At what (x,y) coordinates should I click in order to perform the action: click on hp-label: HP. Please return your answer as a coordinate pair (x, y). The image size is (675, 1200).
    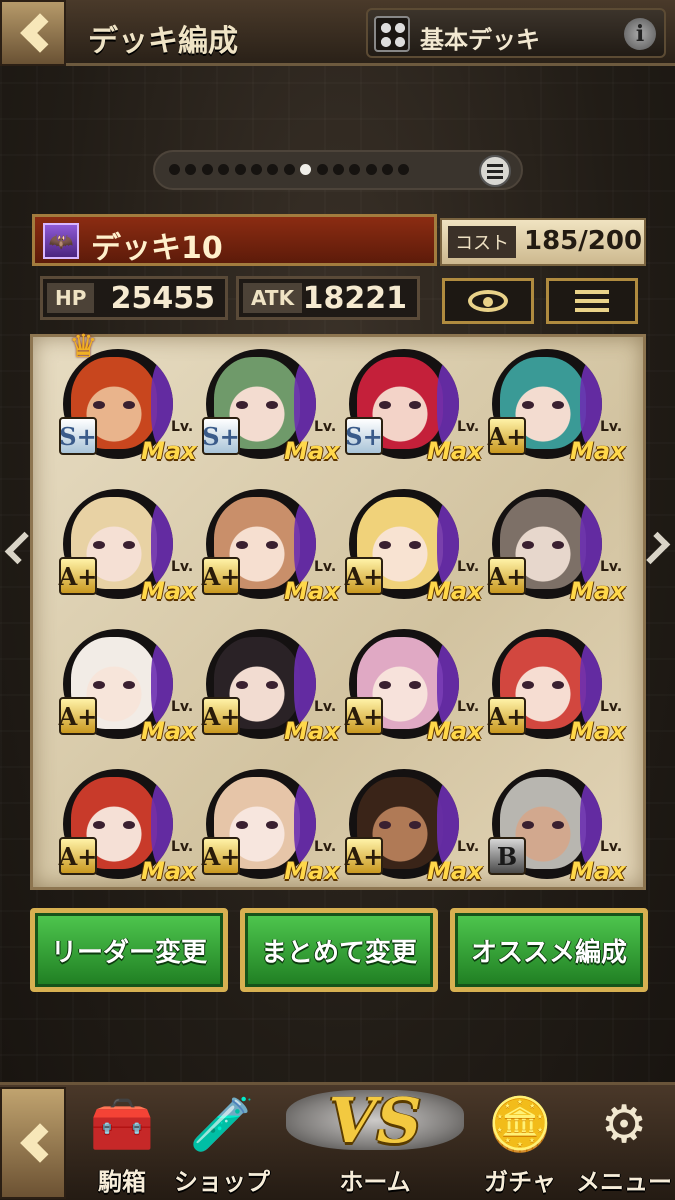
    Looking at the image, I should click on (71, 298).